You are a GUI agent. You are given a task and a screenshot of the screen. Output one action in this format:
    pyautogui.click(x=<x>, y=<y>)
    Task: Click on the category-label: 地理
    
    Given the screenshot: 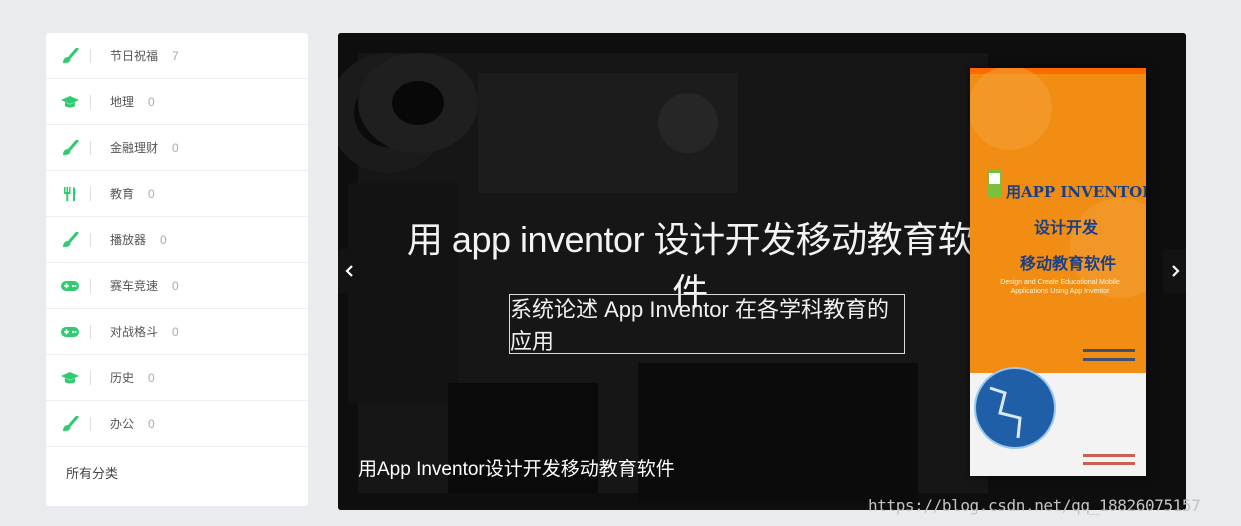 What is the action you would take?
    pyautogui.click(x=122, y=102)
    